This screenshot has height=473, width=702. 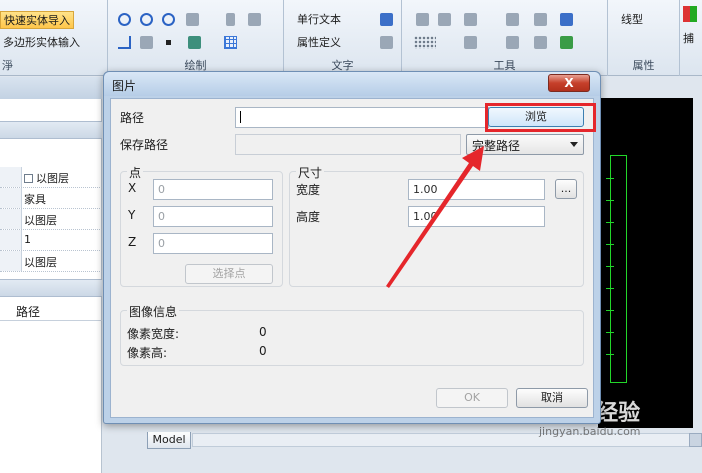 I want to click on x-input: 0, so click(x=213, y=189).